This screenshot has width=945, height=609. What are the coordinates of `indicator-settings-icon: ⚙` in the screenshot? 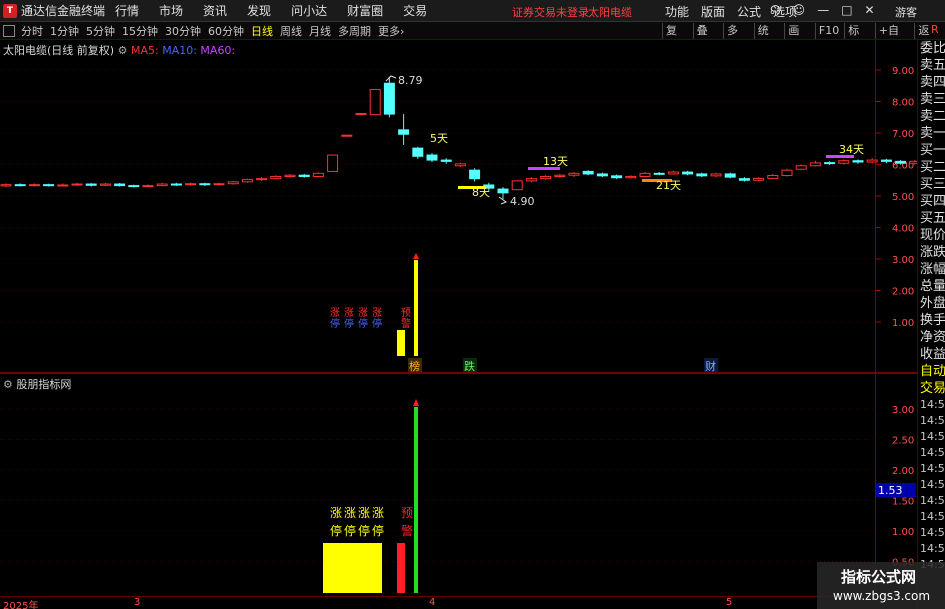 It's located at (8, 384).